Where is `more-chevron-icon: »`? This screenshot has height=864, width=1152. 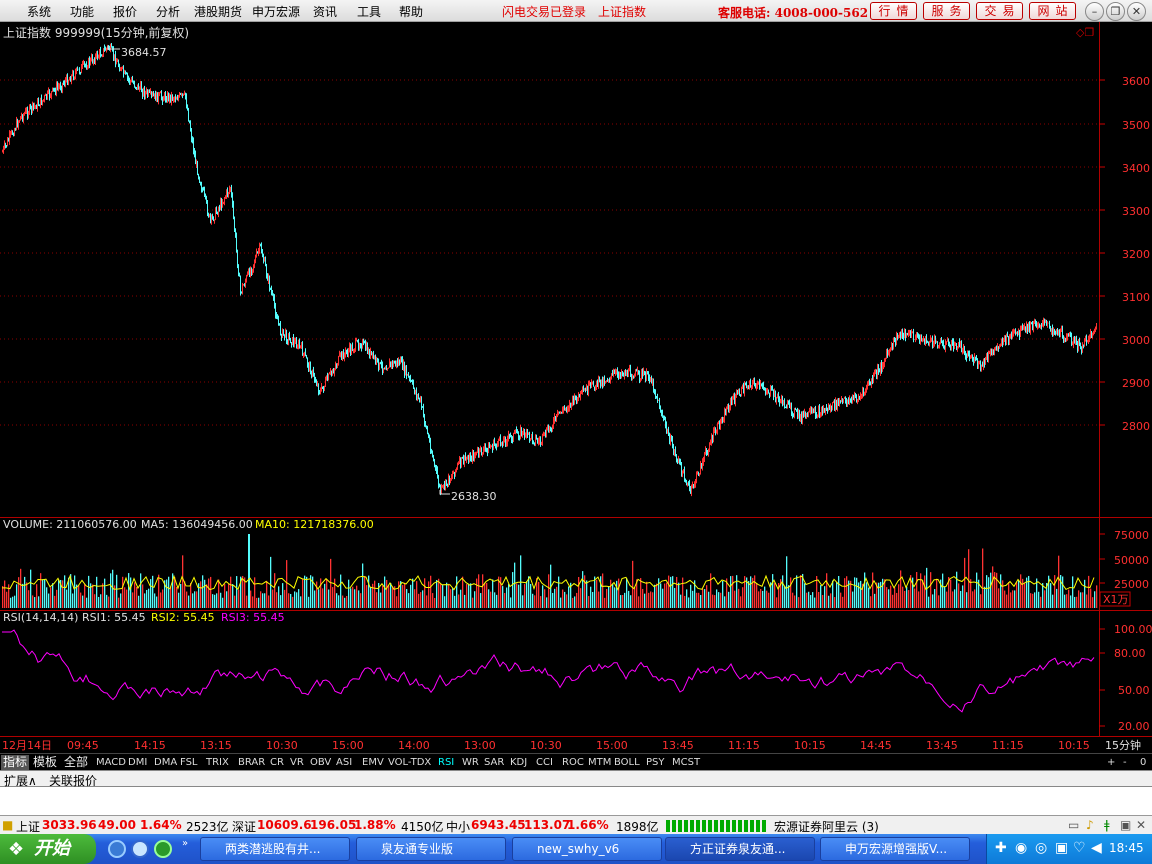 more-chevron-icon: » is located at coordinates (185, 843).